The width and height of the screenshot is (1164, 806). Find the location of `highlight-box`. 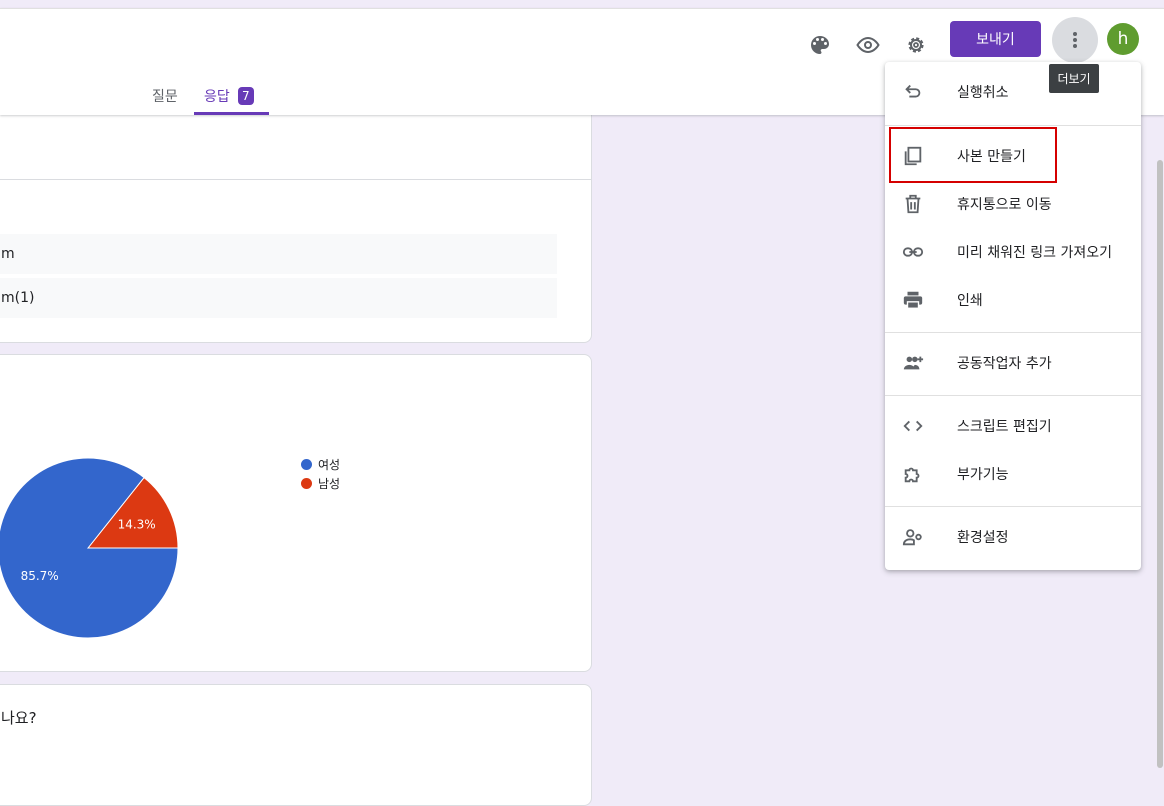

highlight-box is located at coordinates (973, 155).